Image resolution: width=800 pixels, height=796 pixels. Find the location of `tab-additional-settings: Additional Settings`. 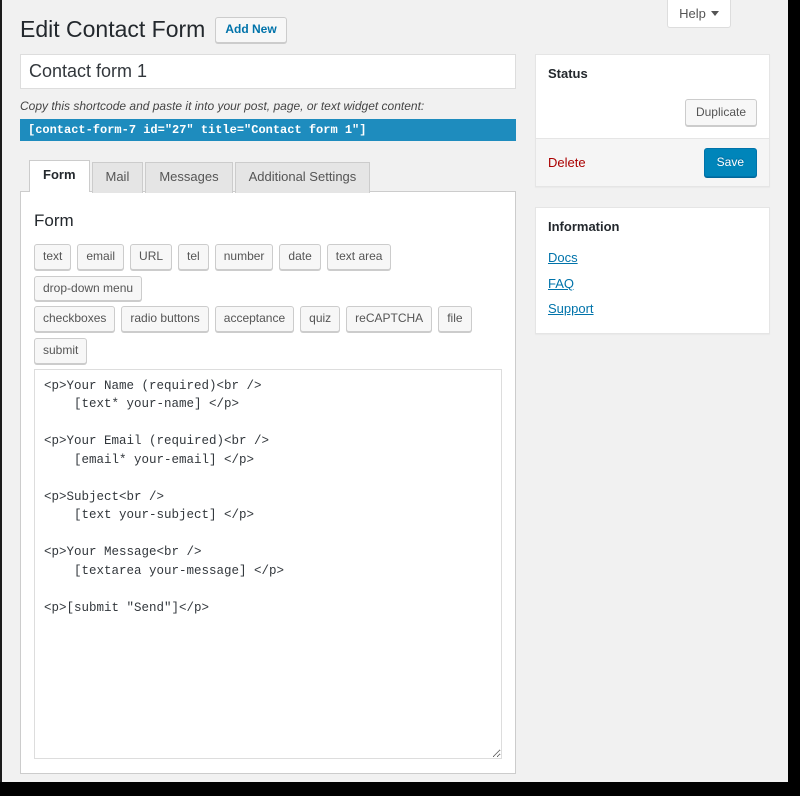

tab-additional-settings: Additional Settings is located at coordinates (302, 177).